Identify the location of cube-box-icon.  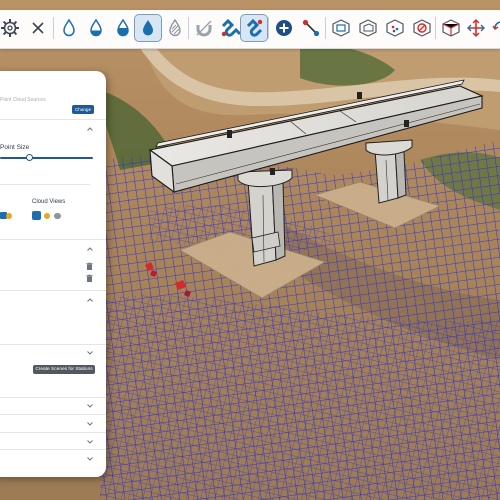
(368, 28).